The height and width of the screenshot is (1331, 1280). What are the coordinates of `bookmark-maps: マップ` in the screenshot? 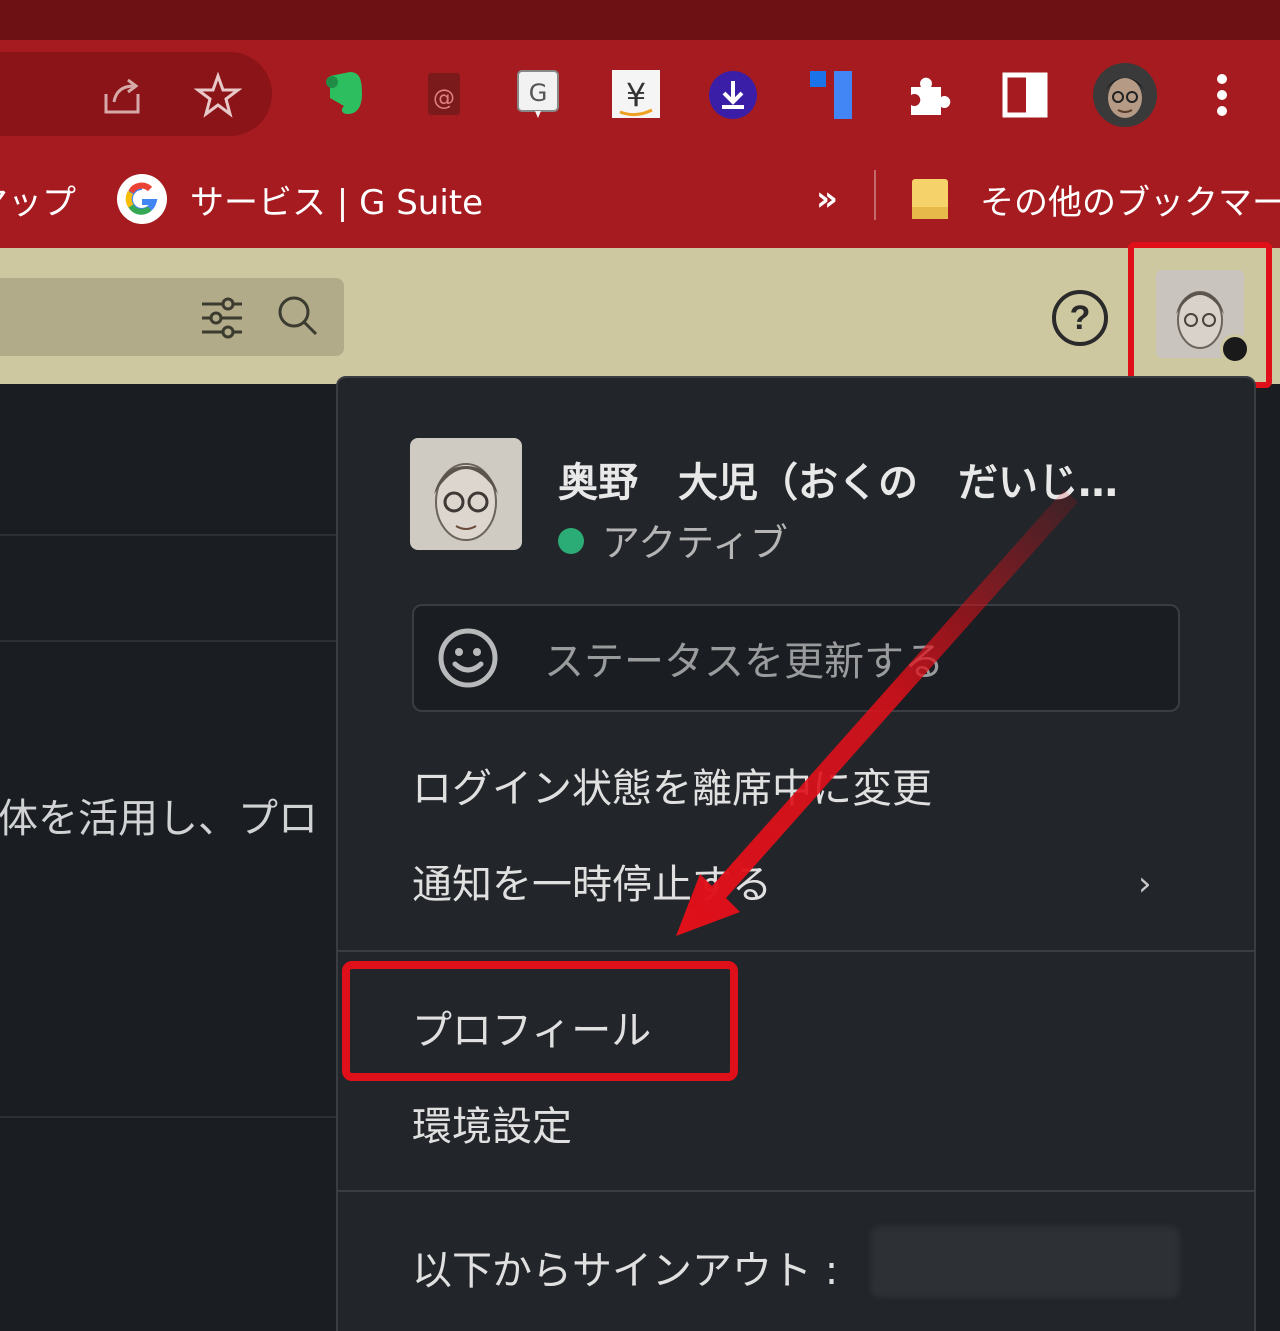 It's located at (38, 199).